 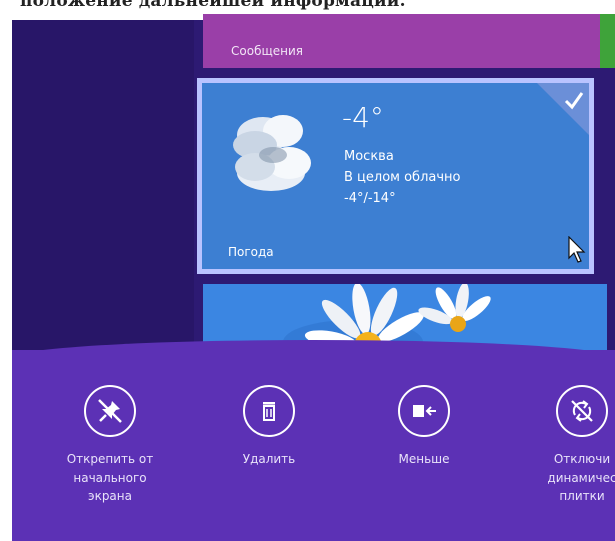 I want to click on document-caption: положение дальнейшей информации., so click(x=213, y=5).